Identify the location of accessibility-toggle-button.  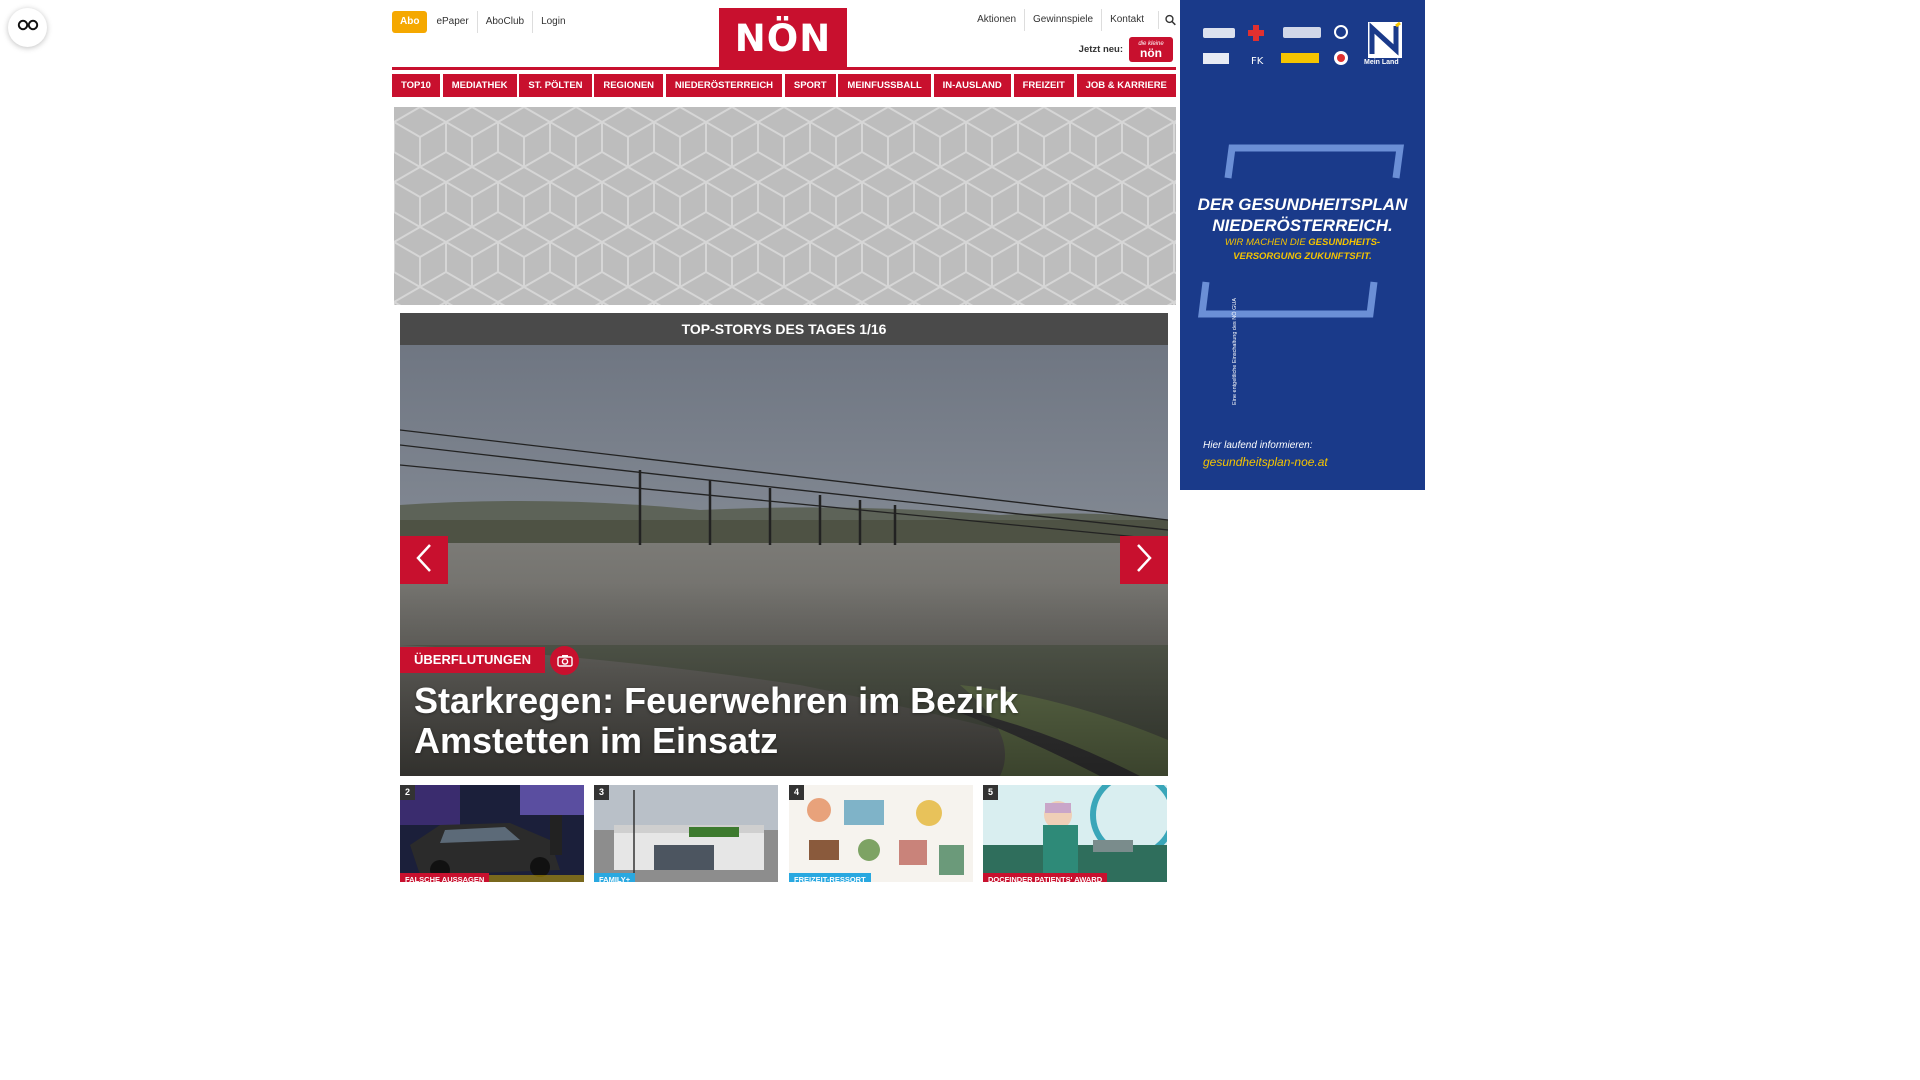
(27, 27).